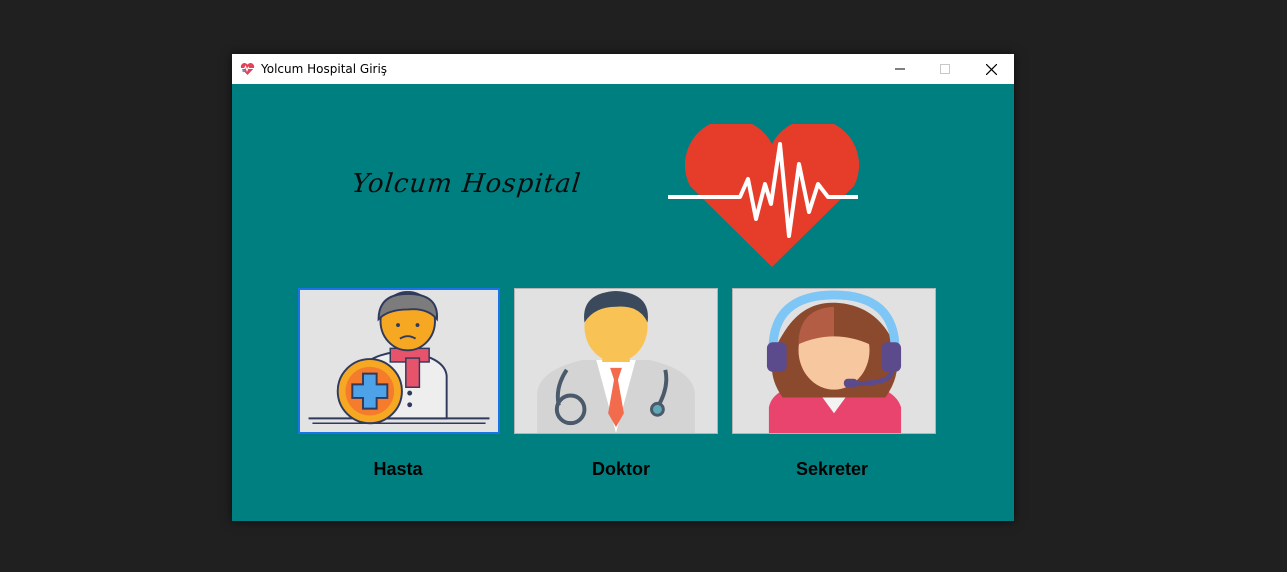 The image size is (1287, 572). Describe the element at coordinates (466, 184) in the screenshot. I see `hospital-name: Yolcum Hospital` at that location.